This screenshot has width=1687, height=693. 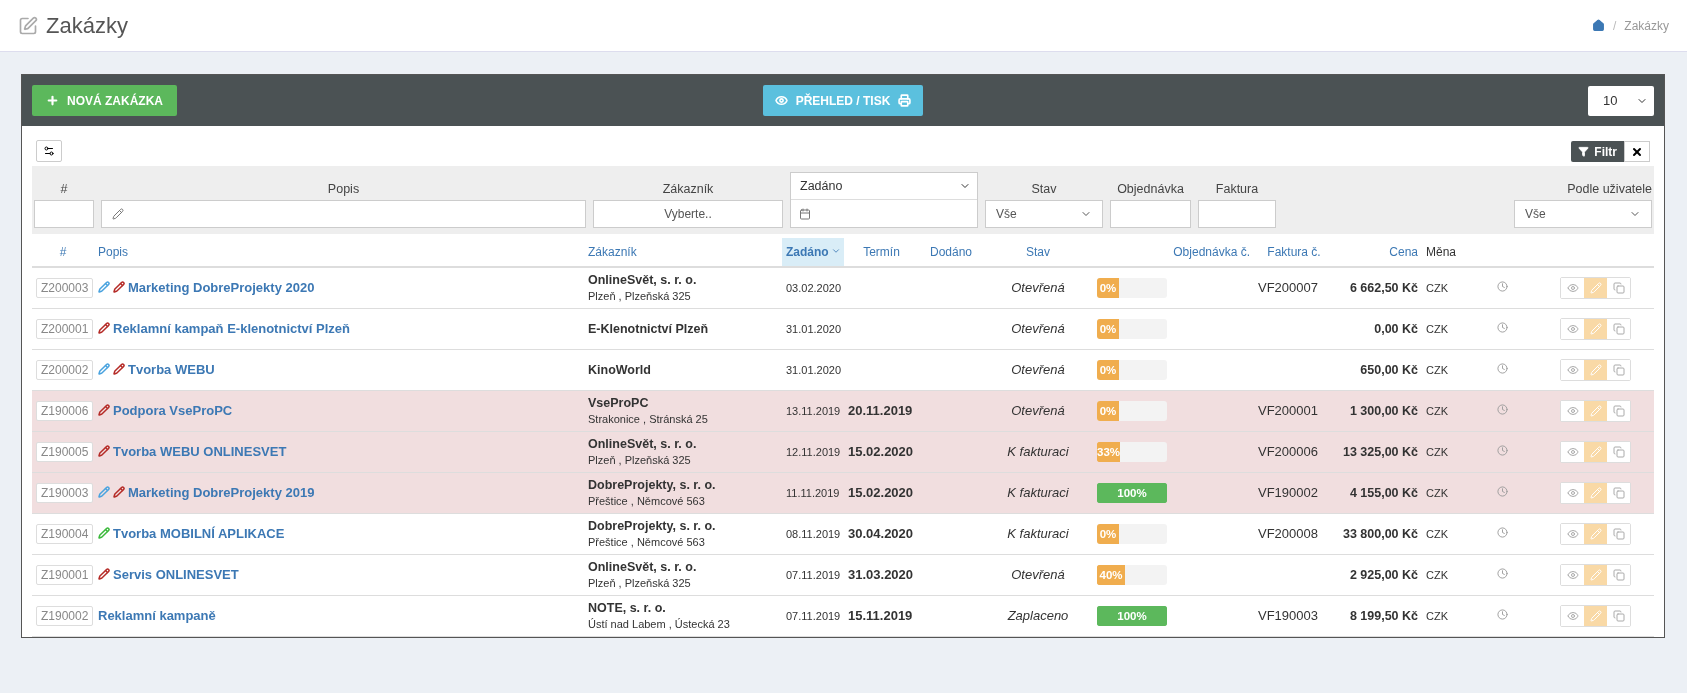 What do you see at coordinates (643, 280) in the screenshot?
I see `customer-name: OnlineSvět, s. r. o.` at bounding box center [643, 280].